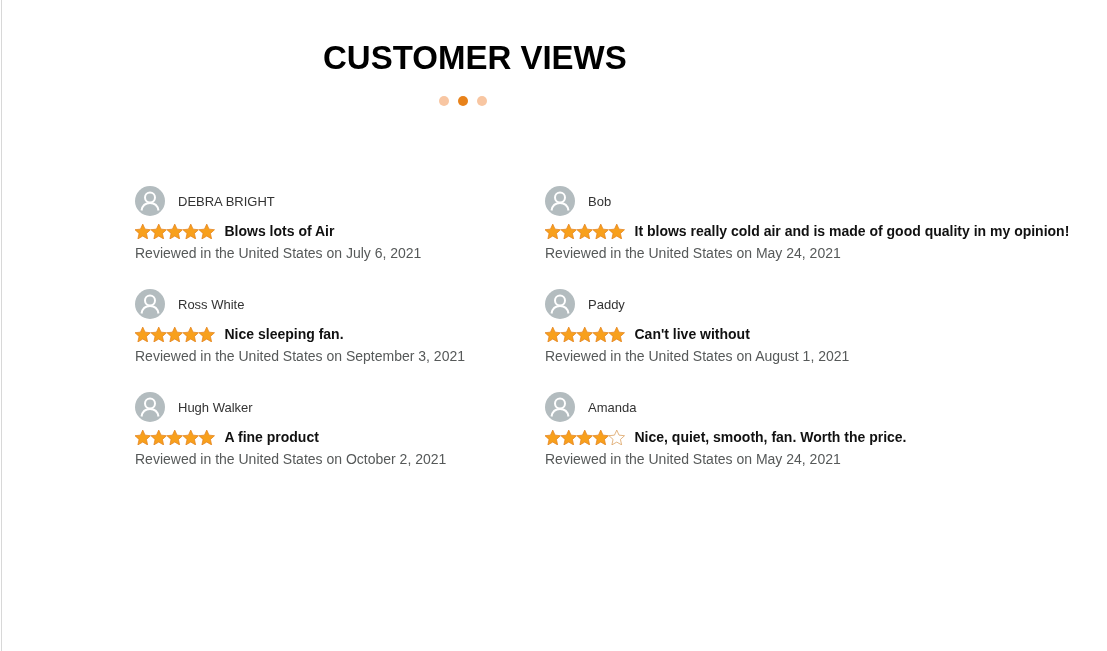 The image size is (1107, 651). What do you see at coordinates (852, 231) in the screenshot?
I see `review-title: It blows really cold air and is made of good quality in my opinion!` at bounding box center [852, 231].